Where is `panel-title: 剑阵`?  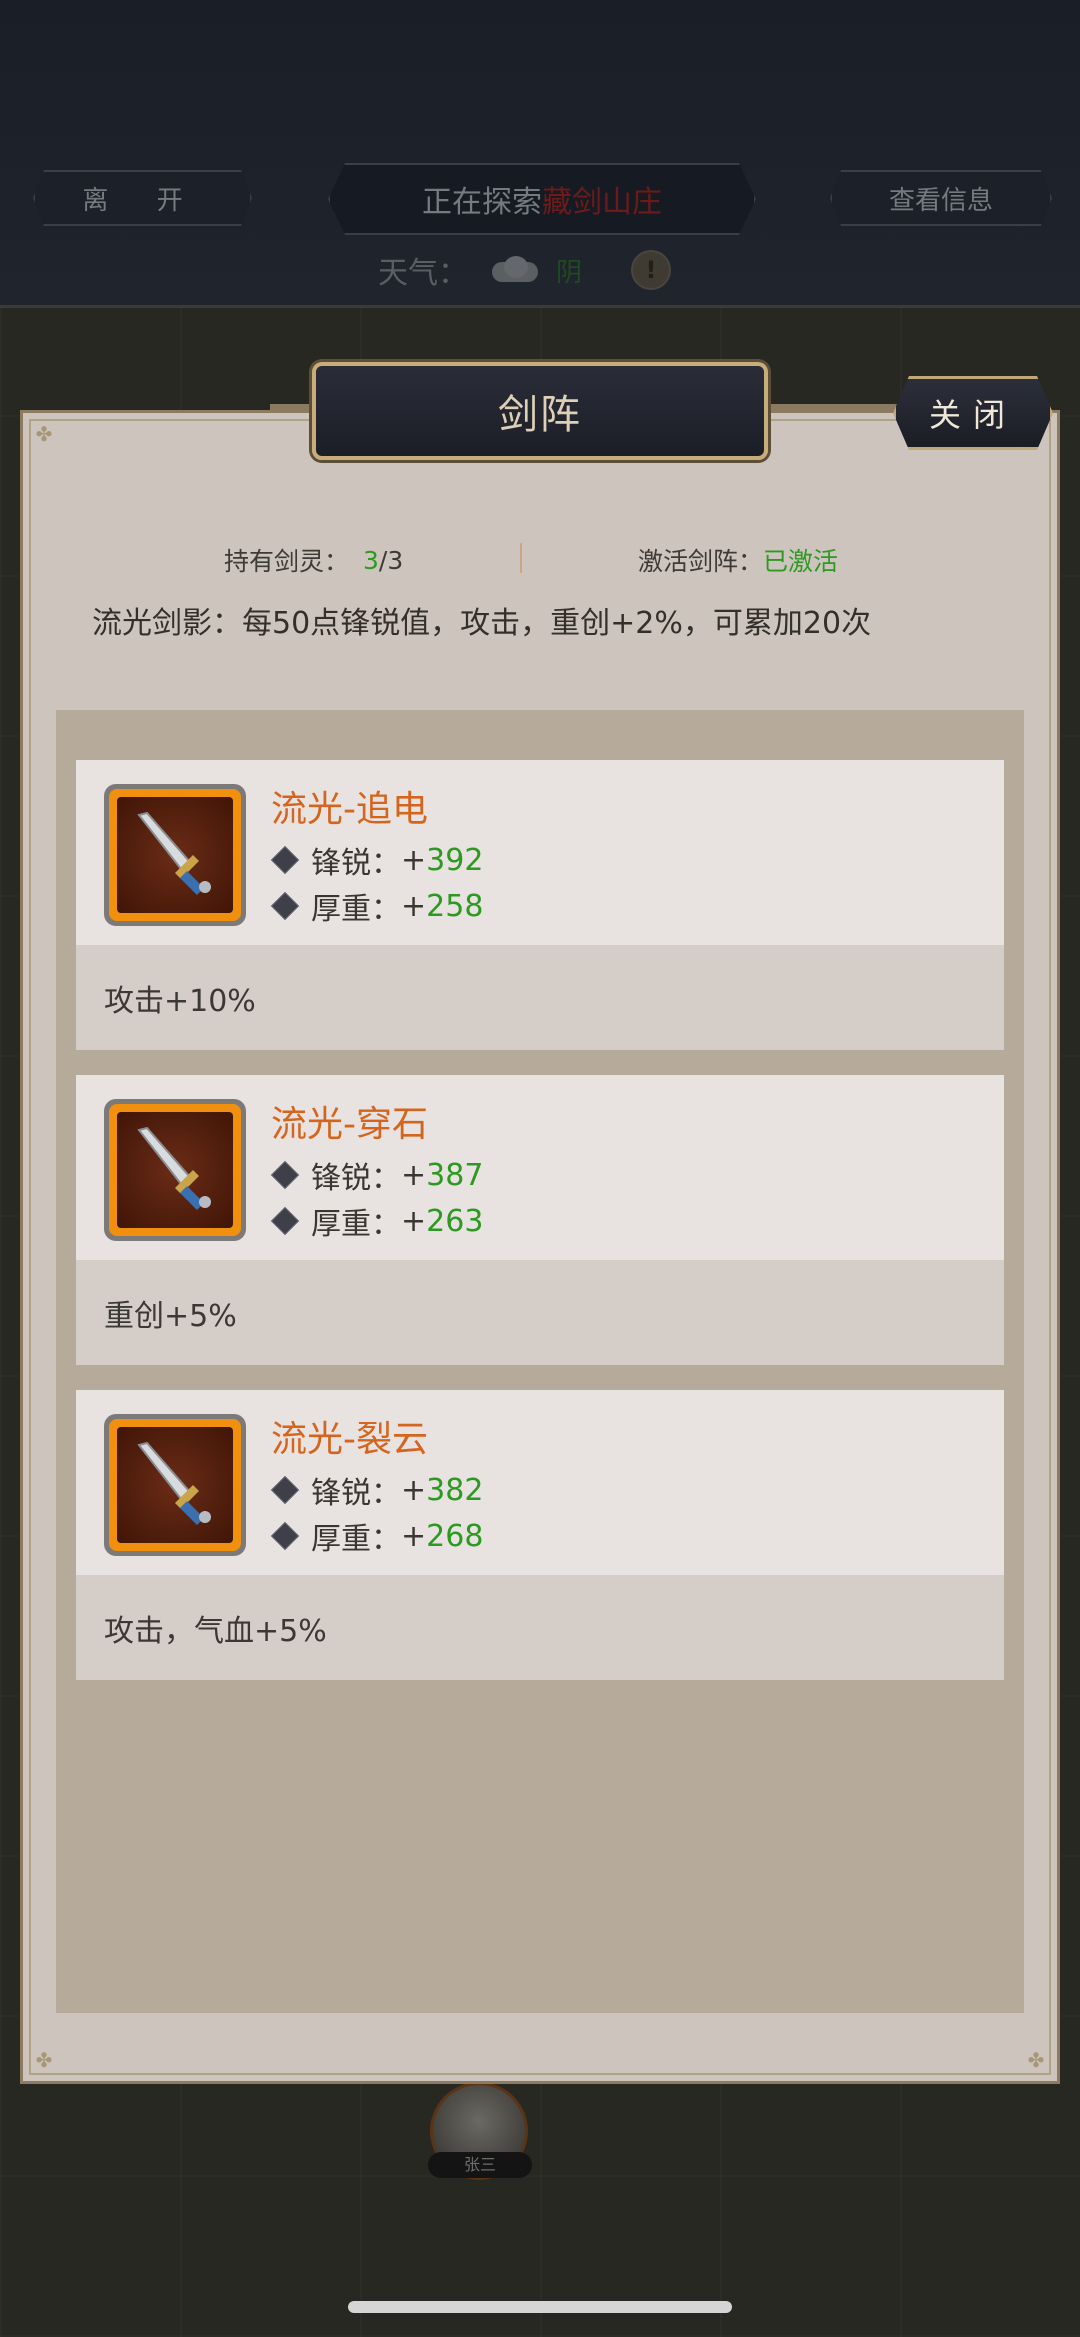 panel-title: 剑阵 is located at coordinates (540, 411).